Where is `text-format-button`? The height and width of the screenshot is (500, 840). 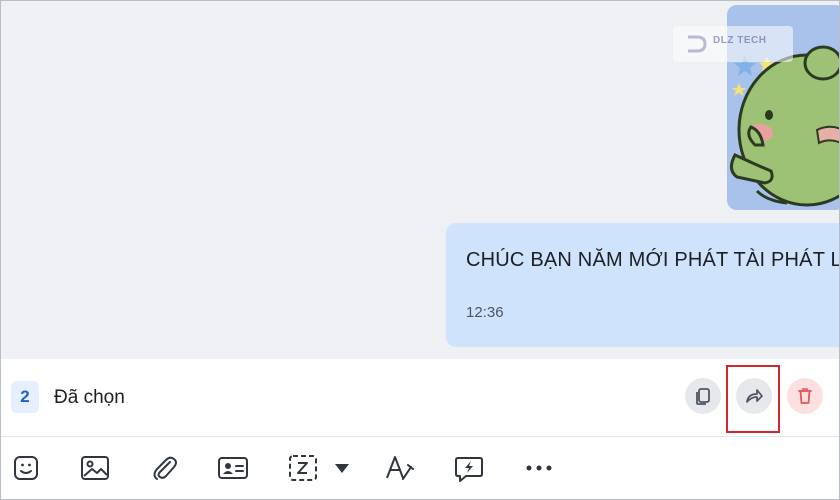
text-format-button is located at coordinates (399, 468).